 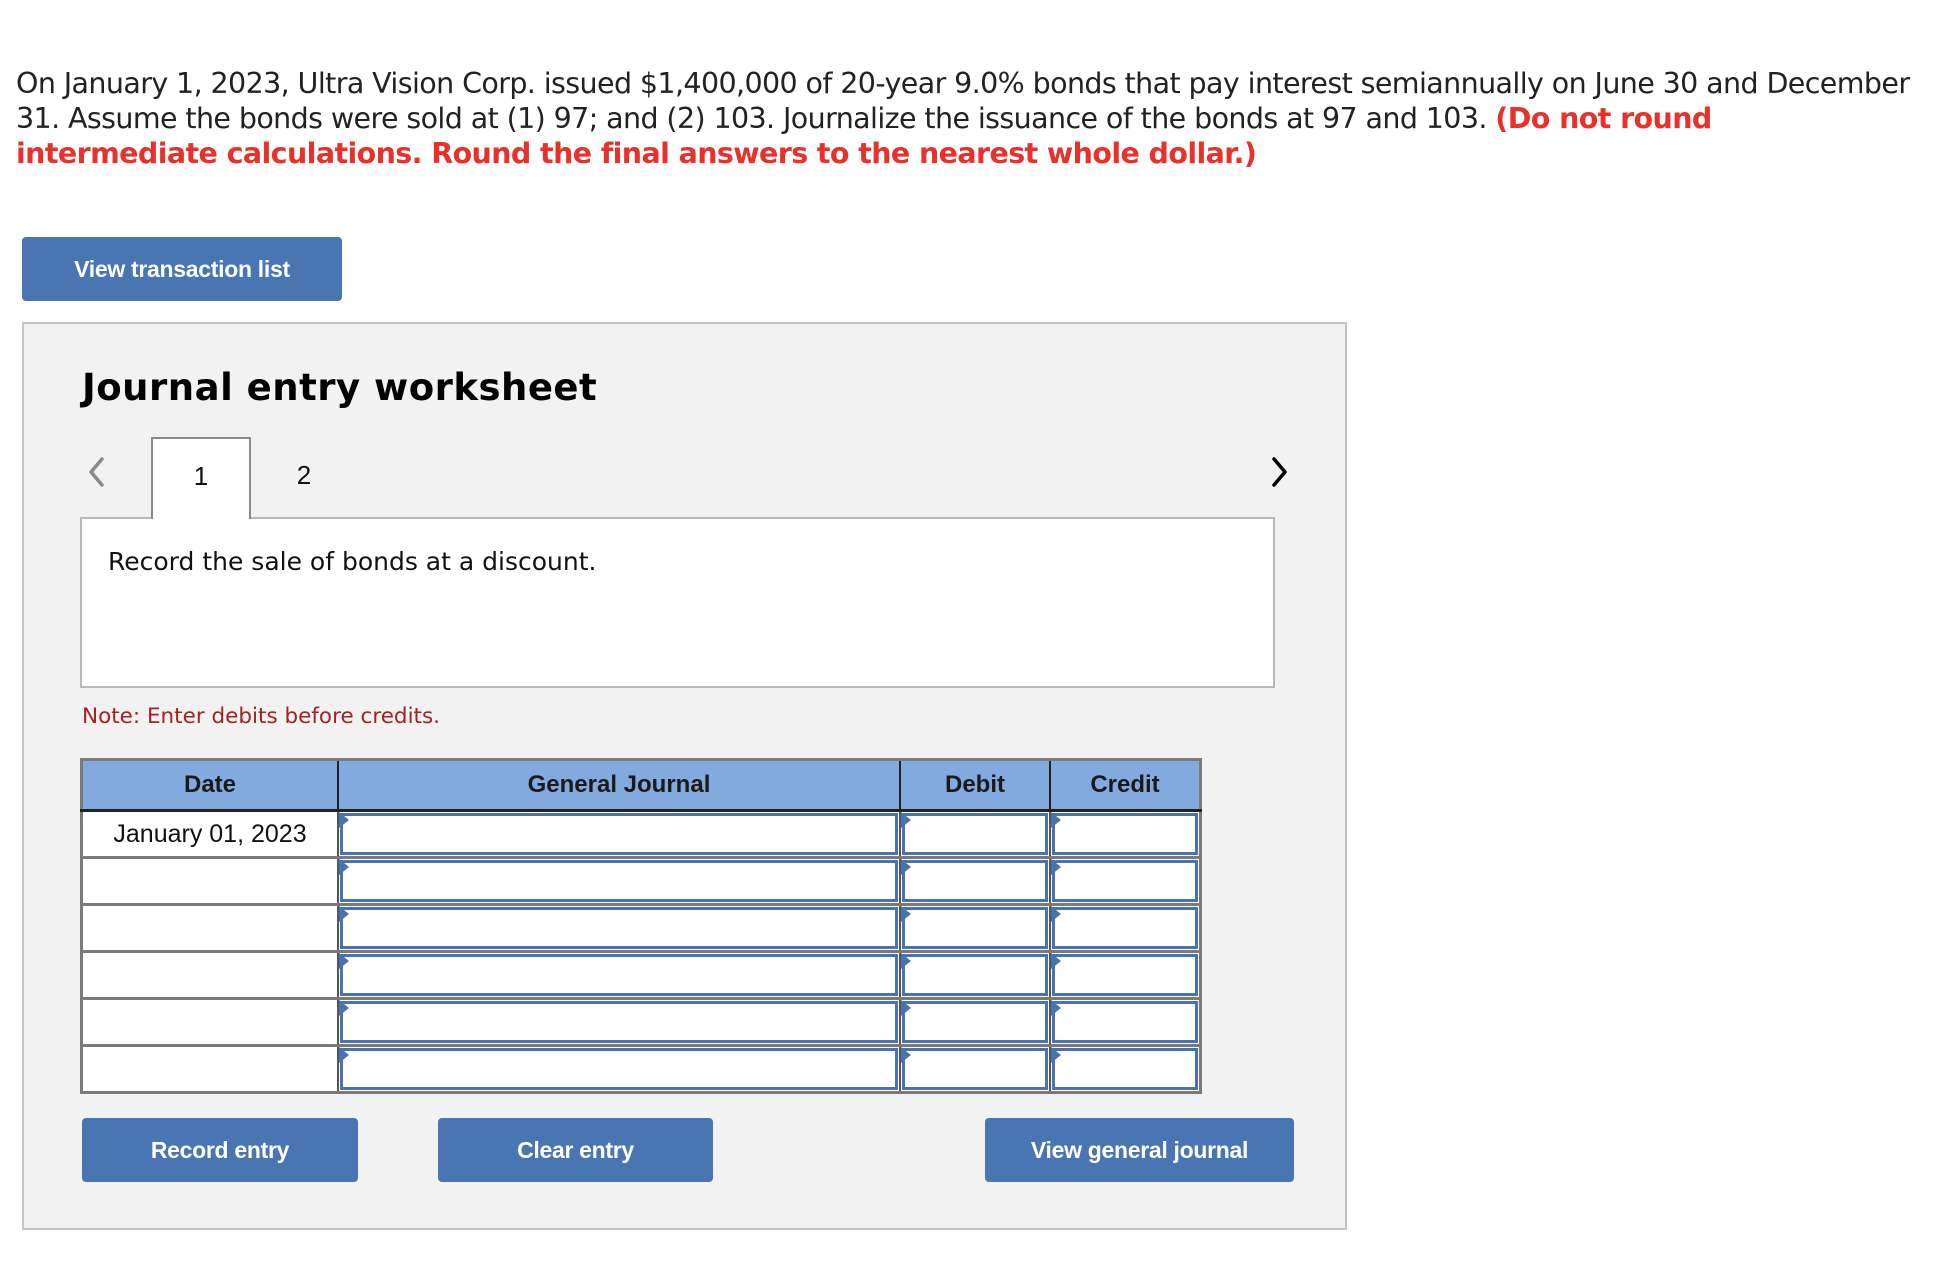 I want to click on journal-header-row: Date General Journal Debit Credit, so click(x=641, y=785).